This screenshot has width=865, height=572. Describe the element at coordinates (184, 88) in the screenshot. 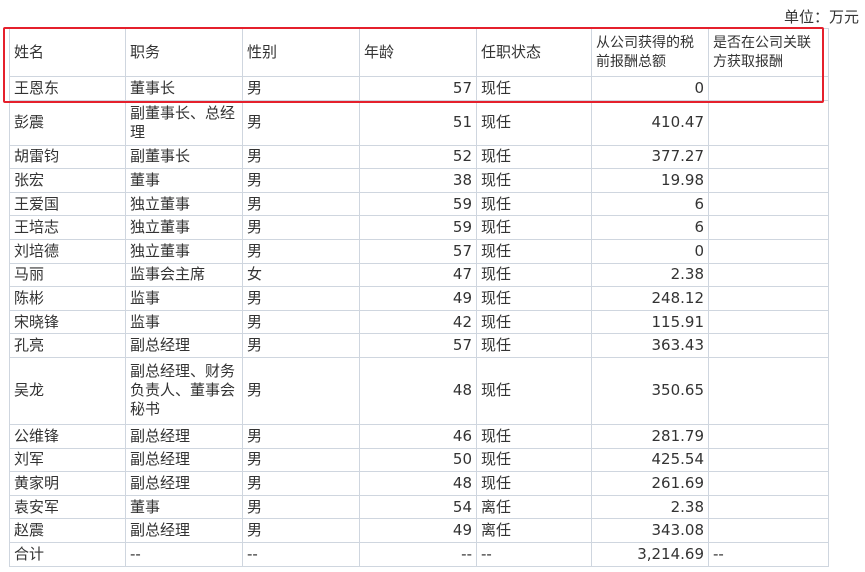

I see `cell-position: 董事长` at that location.